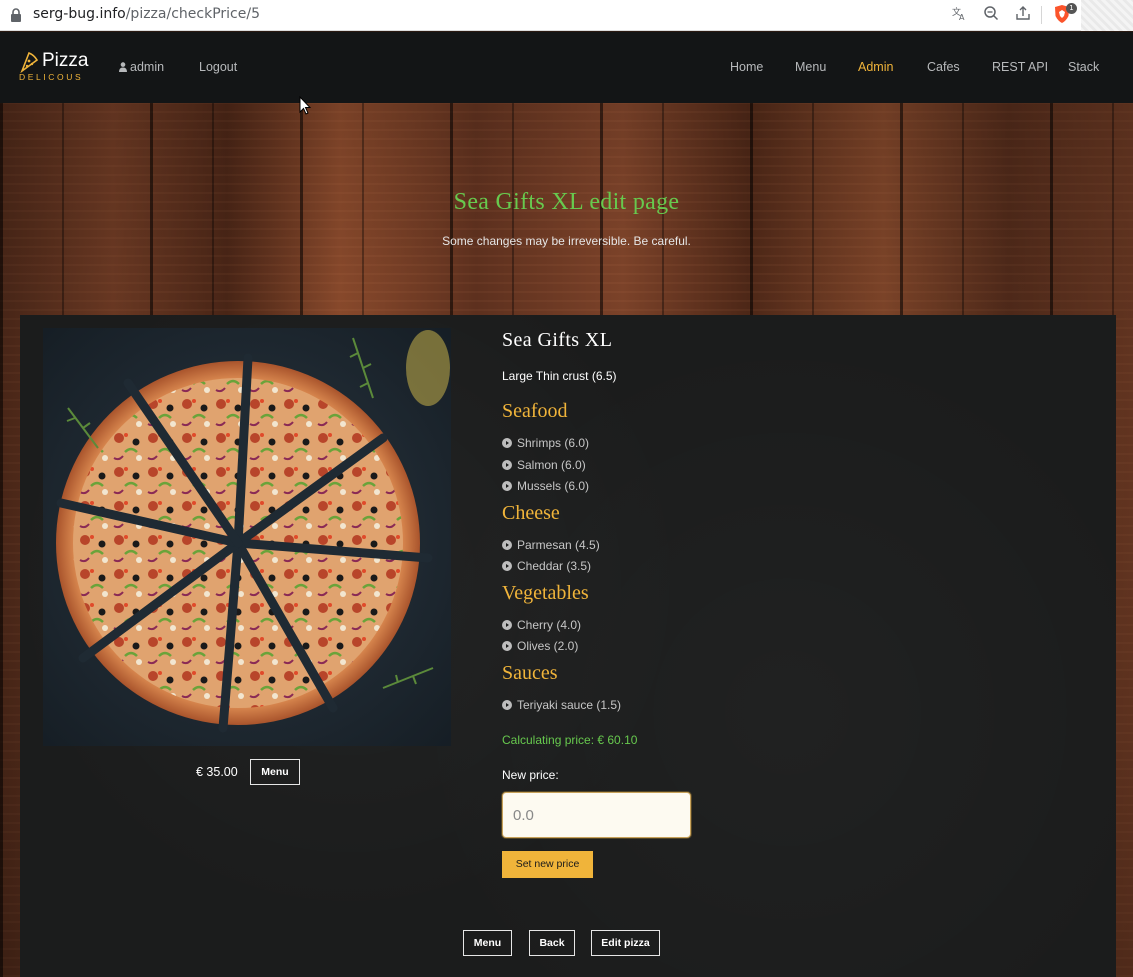 The image size is (1133, 977). What do you see at coordinates (547, 864) in the screenshot?
I see `set-new-price-button: Set new price` at bounding box center [547, 864].